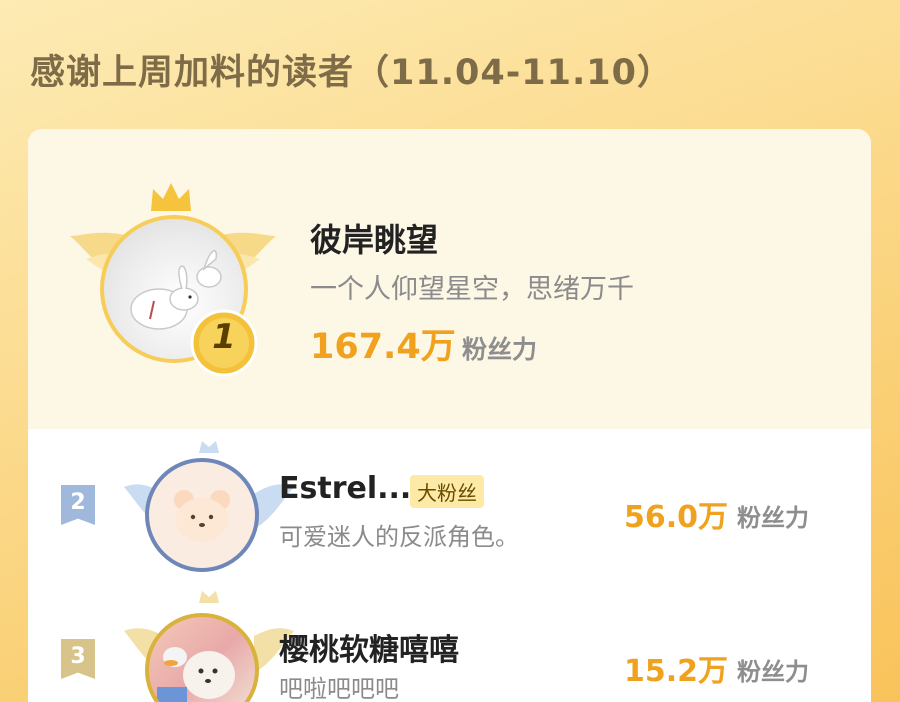  Describe the element at coordinates (78, 505) in the screenshot. I see `rank-badge: 2` at that location.